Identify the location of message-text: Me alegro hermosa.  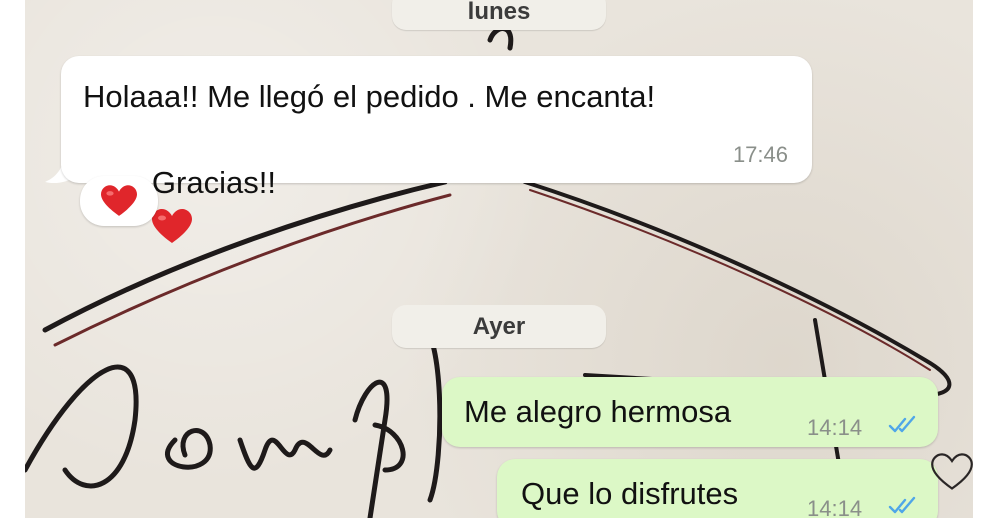
(598, 411).